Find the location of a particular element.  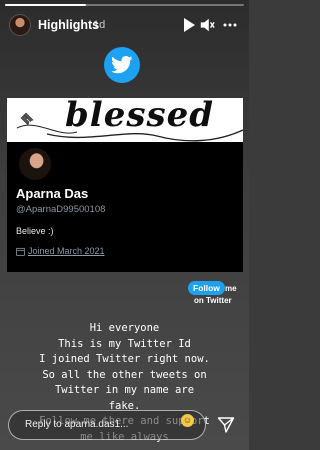

more-icon is located at coordinates (230, 25).